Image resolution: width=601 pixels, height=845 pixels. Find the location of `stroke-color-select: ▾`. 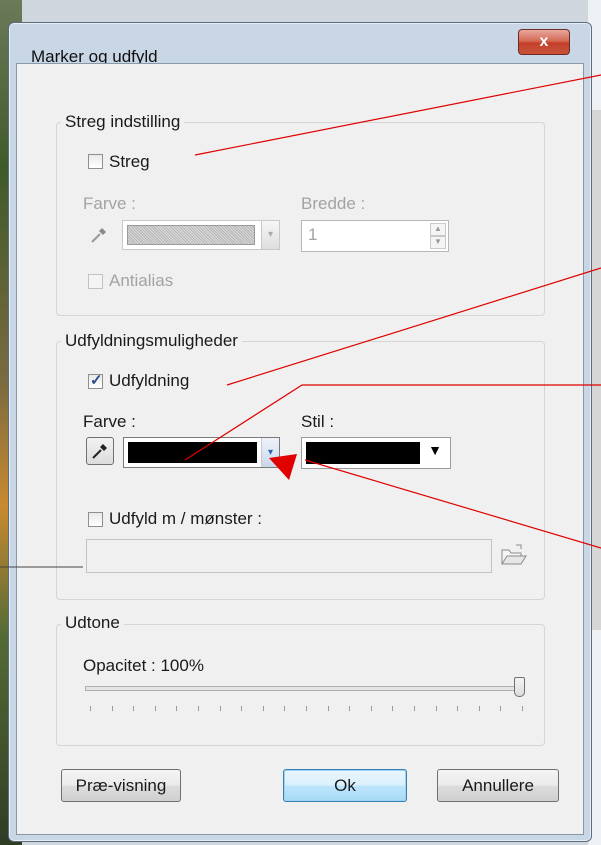

stroke-color-select: ▾ is located at coordinates (201, 235).